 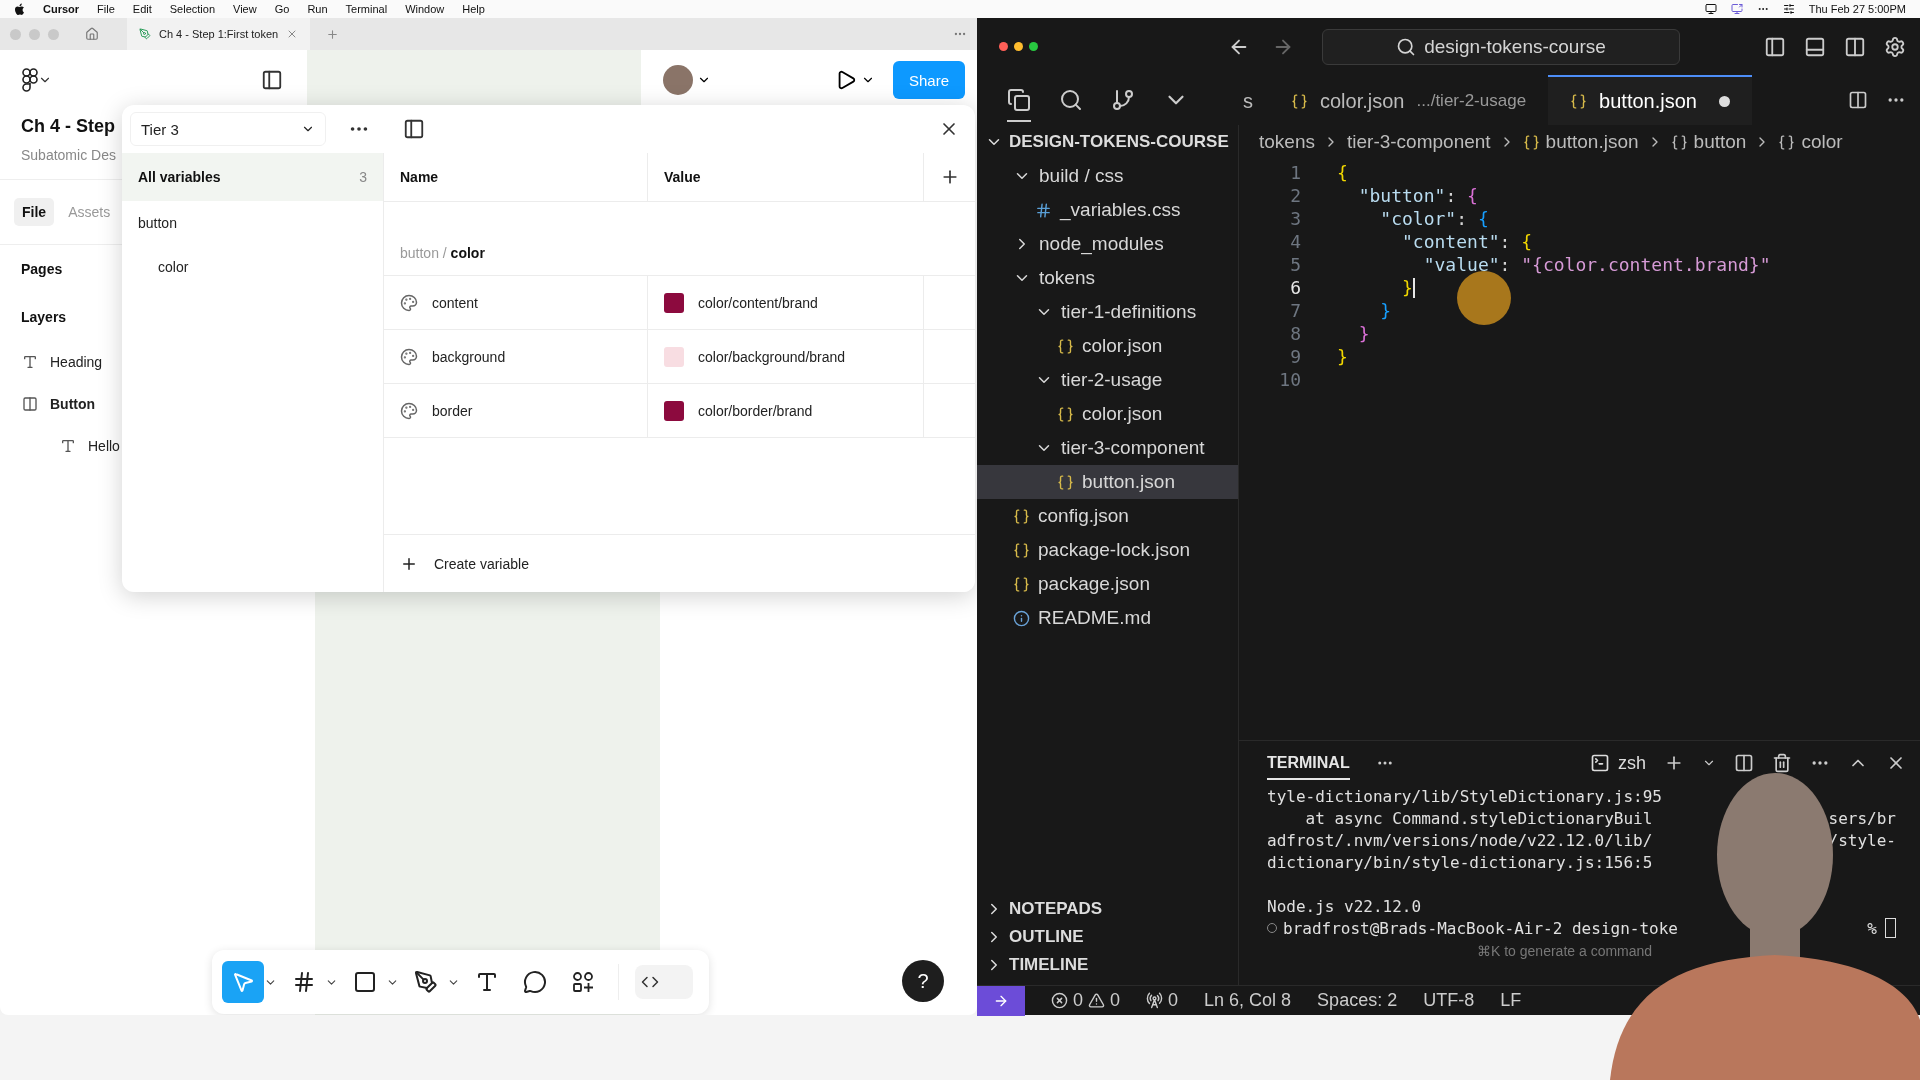 I want to click on line-number: 8, so click(x=1295, y=333).